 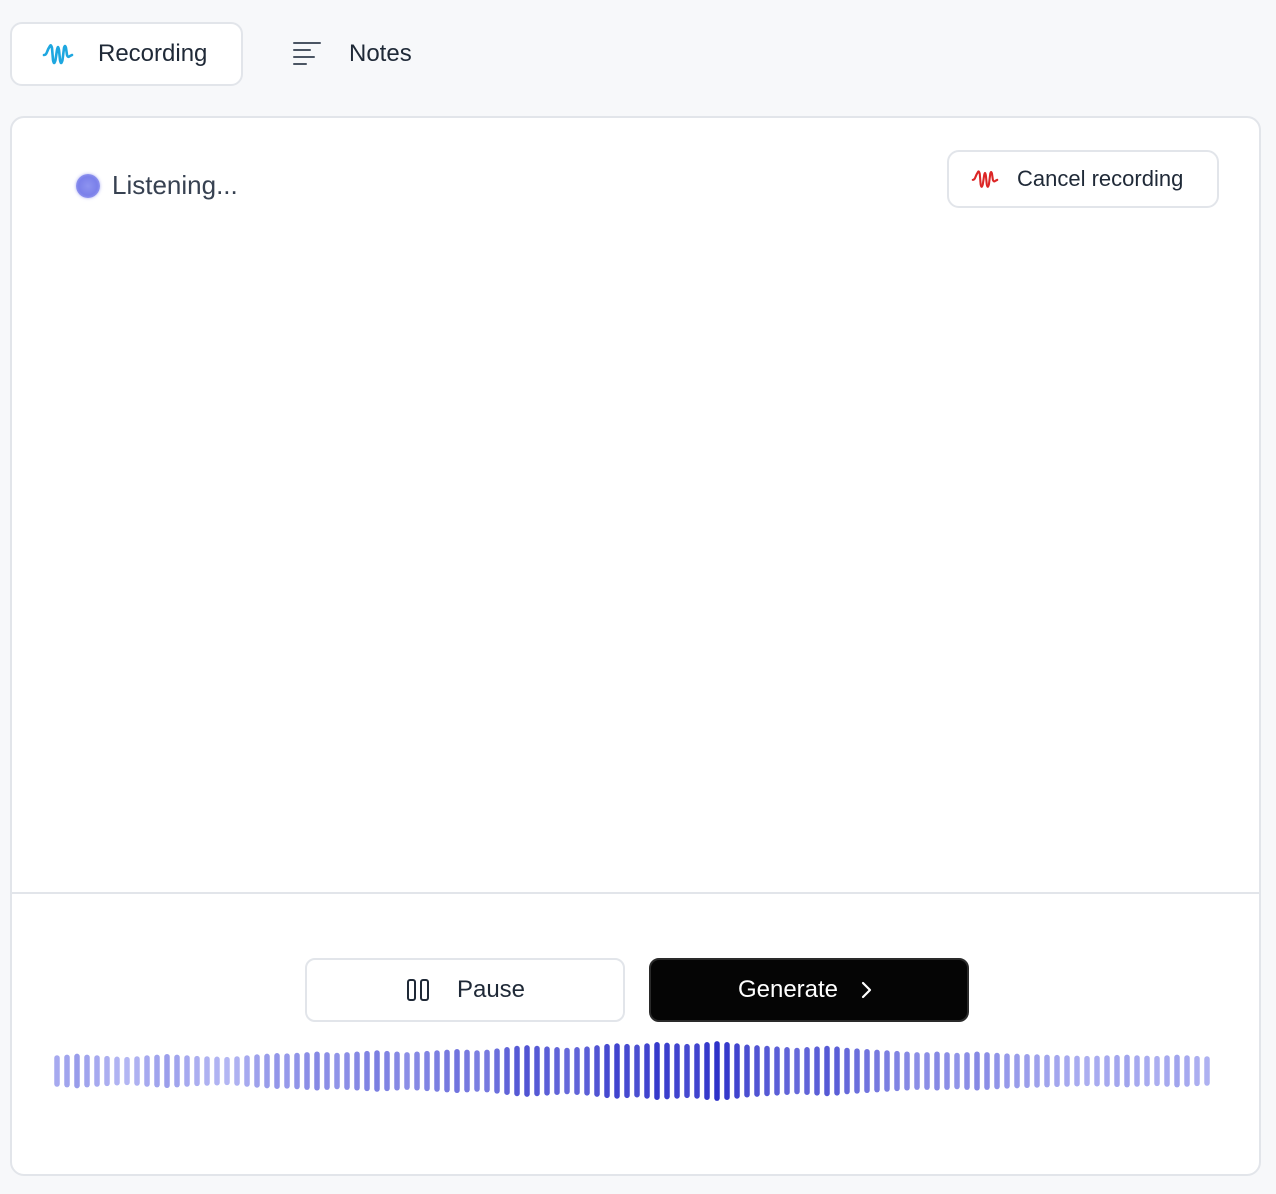 I want to click on tab-notes: Notes, so click(x=342, y=54).